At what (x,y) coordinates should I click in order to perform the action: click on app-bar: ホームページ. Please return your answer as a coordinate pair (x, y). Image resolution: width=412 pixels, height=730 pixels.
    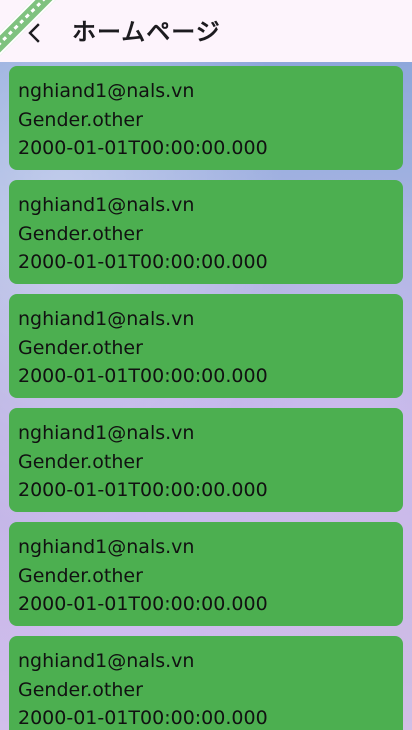
    Looking at the image, I should click on (206, 31).